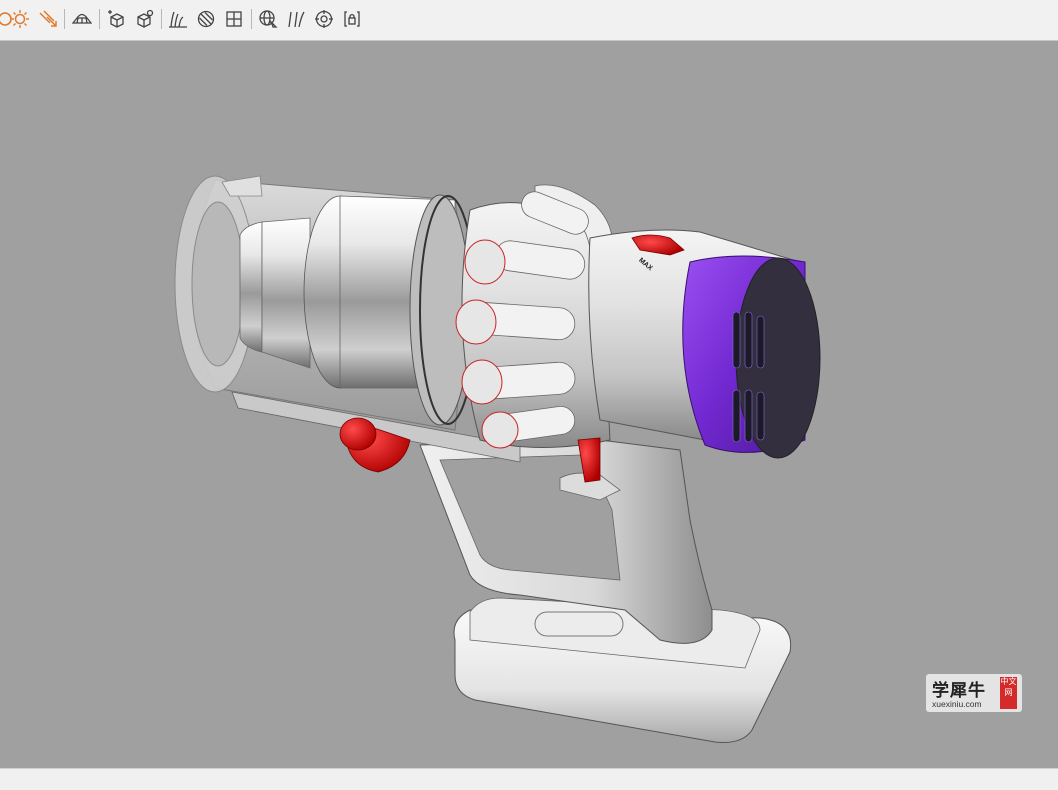 This screenshot has width=1058, height=790. I want to click on curves-icon, so click(296, 19).